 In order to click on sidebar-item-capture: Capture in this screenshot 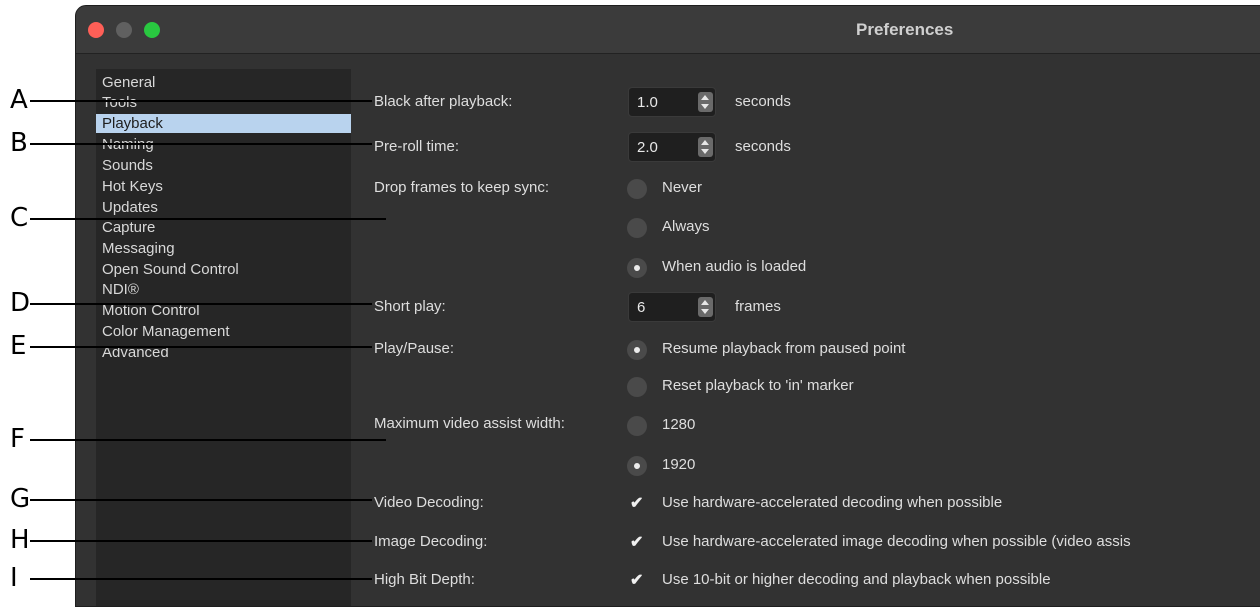, I will do `click(223, 227)`.